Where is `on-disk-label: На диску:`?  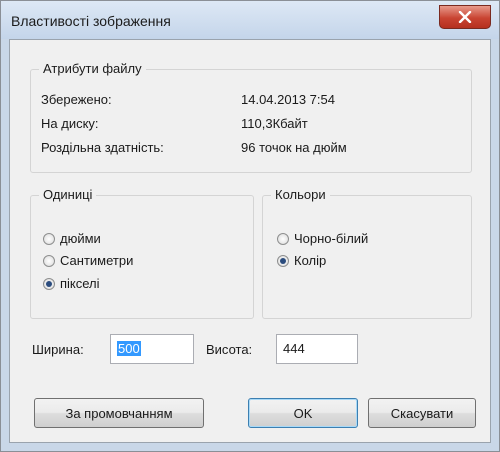 on-disk-label: На диску: is located at coordinates (70, 123).